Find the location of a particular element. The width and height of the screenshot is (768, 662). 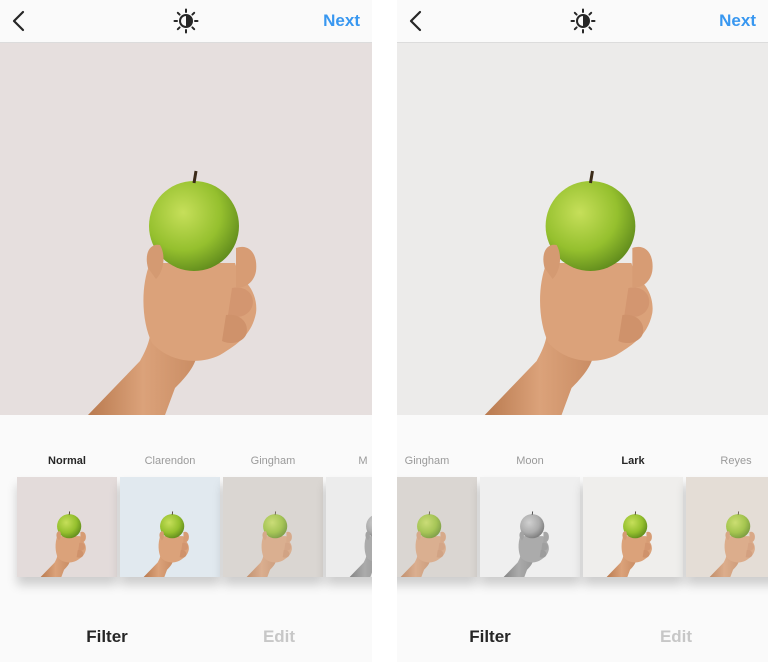

filter-thumb-normal is located at coordinates (67, 527).